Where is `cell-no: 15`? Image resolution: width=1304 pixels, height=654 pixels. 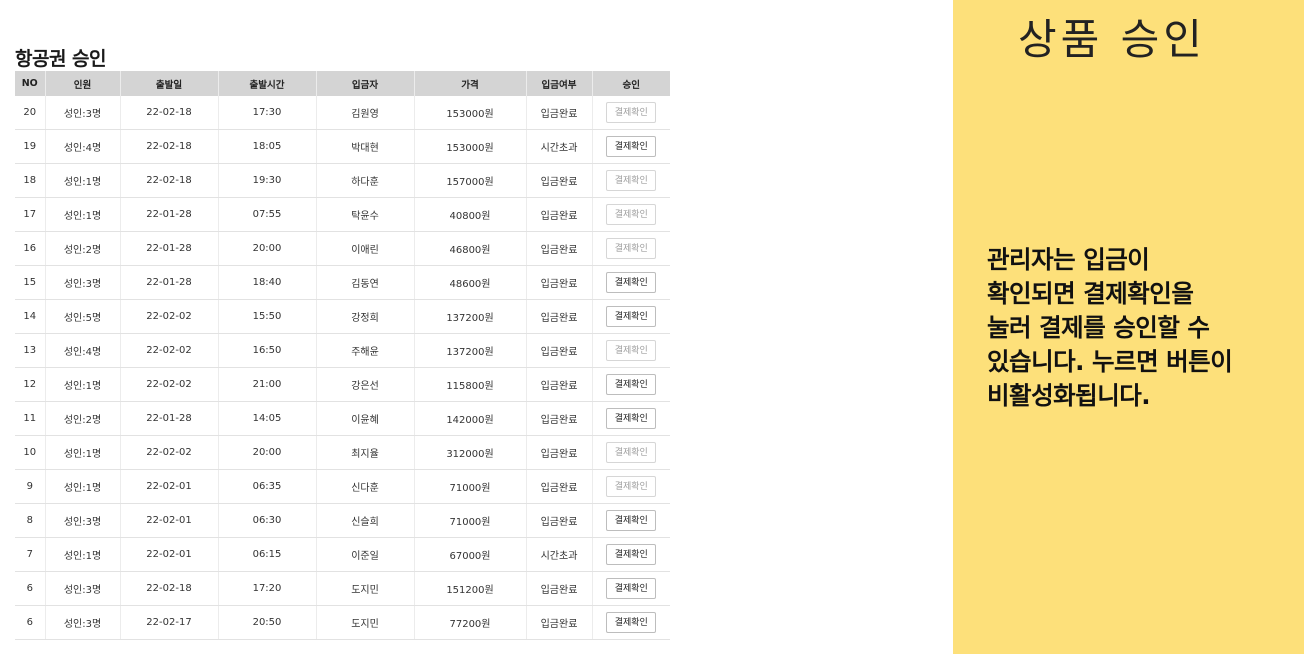 cell-no: 15 is located at coordinates (30, 282).